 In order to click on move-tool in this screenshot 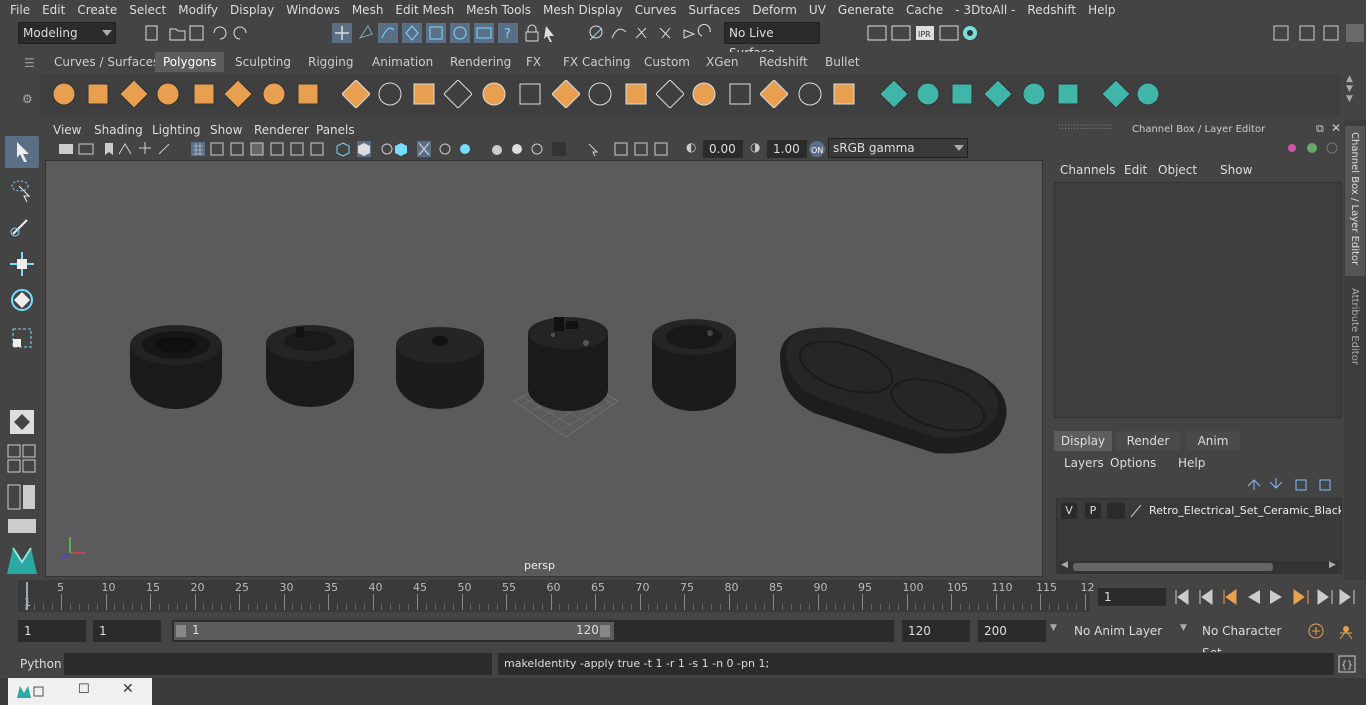, I will do `click(22, 264)`.